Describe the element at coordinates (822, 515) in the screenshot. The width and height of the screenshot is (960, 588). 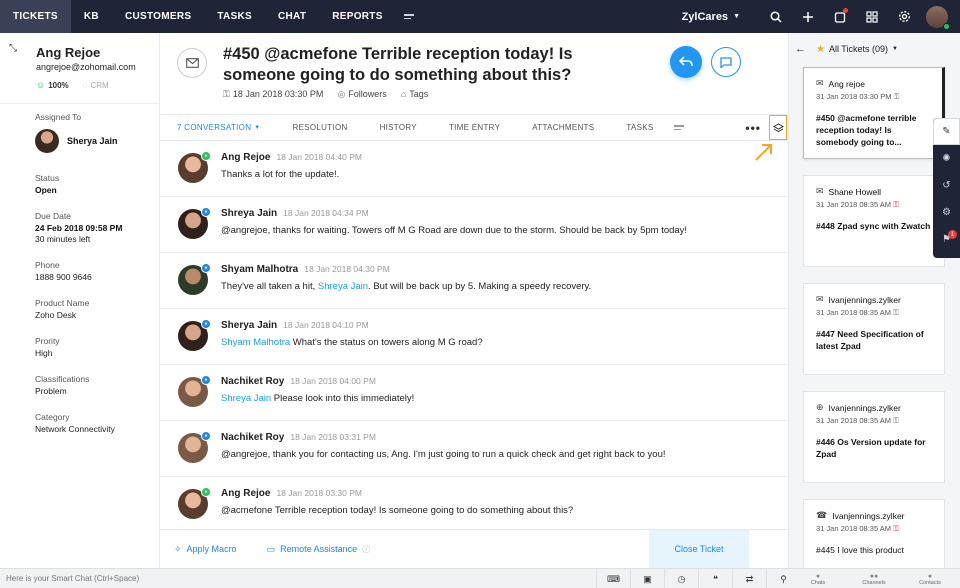
I see `phone-icon: ☎` at that location.